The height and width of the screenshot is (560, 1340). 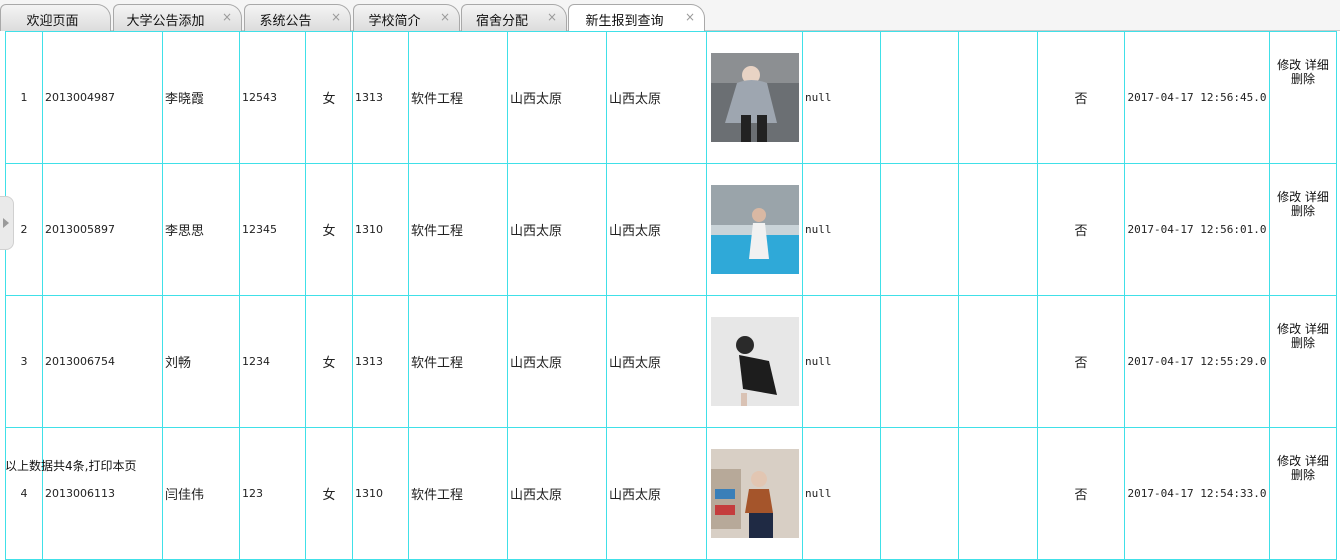 I want to click on tab-announcement-add: 大学公告添加 ×, so click(x=177, y=17).